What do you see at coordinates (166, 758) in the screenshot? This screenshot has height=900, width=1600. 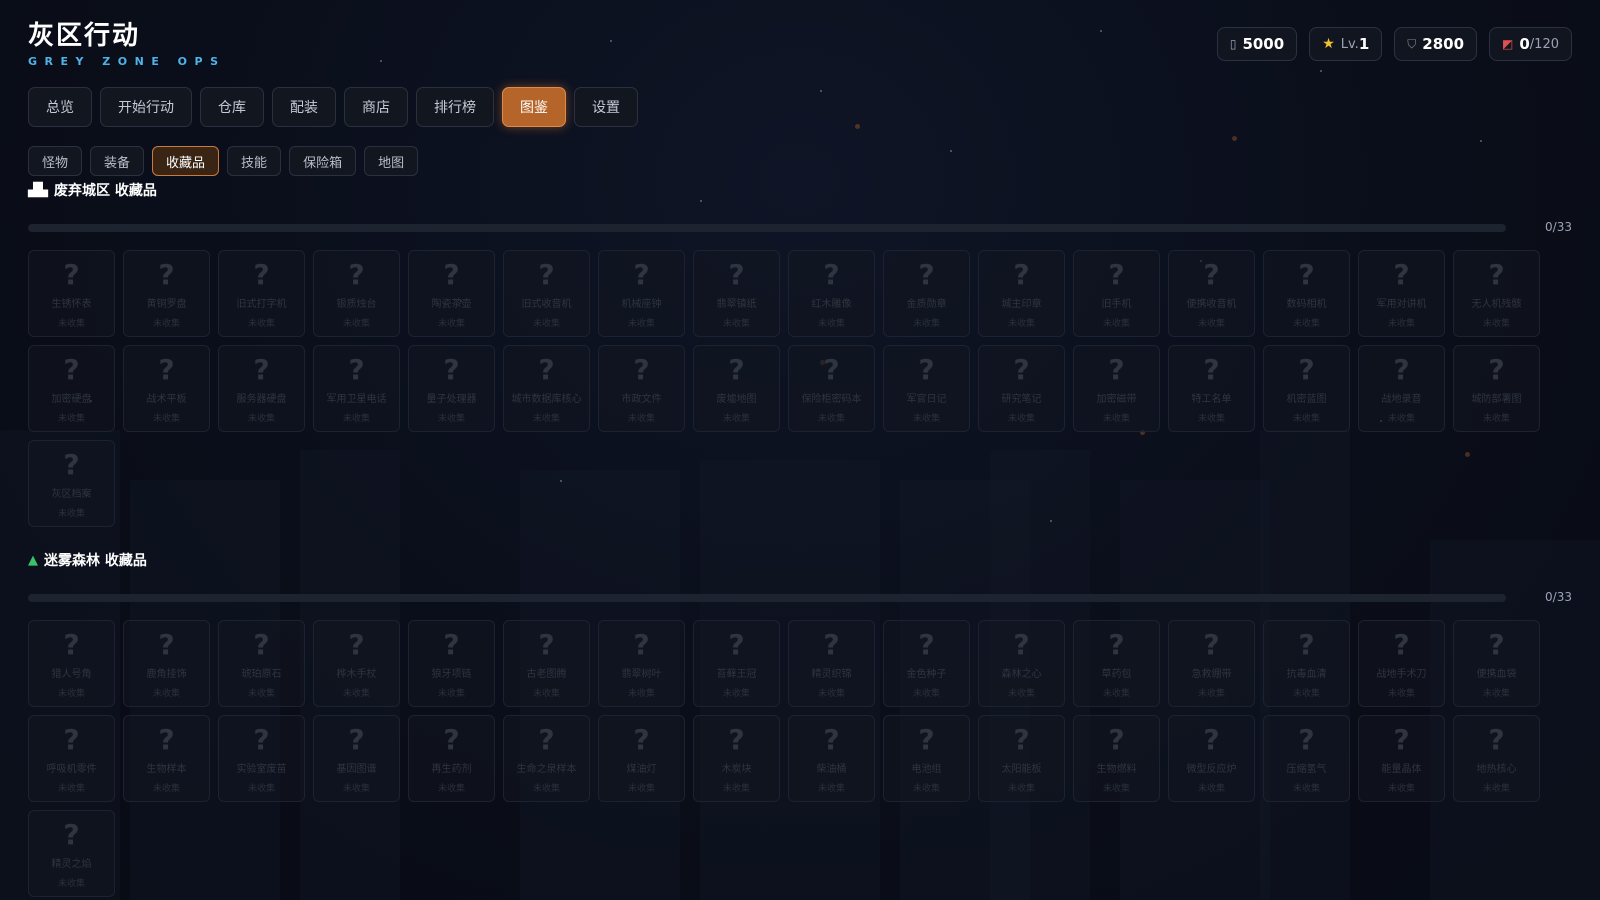 I see `collectible-card: ? 生物样本 未收集` at bounding box center [166, 758].